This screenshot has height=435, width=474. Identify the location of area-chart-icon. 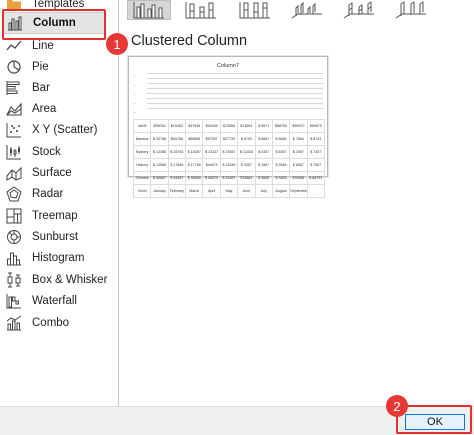
(14, 109).